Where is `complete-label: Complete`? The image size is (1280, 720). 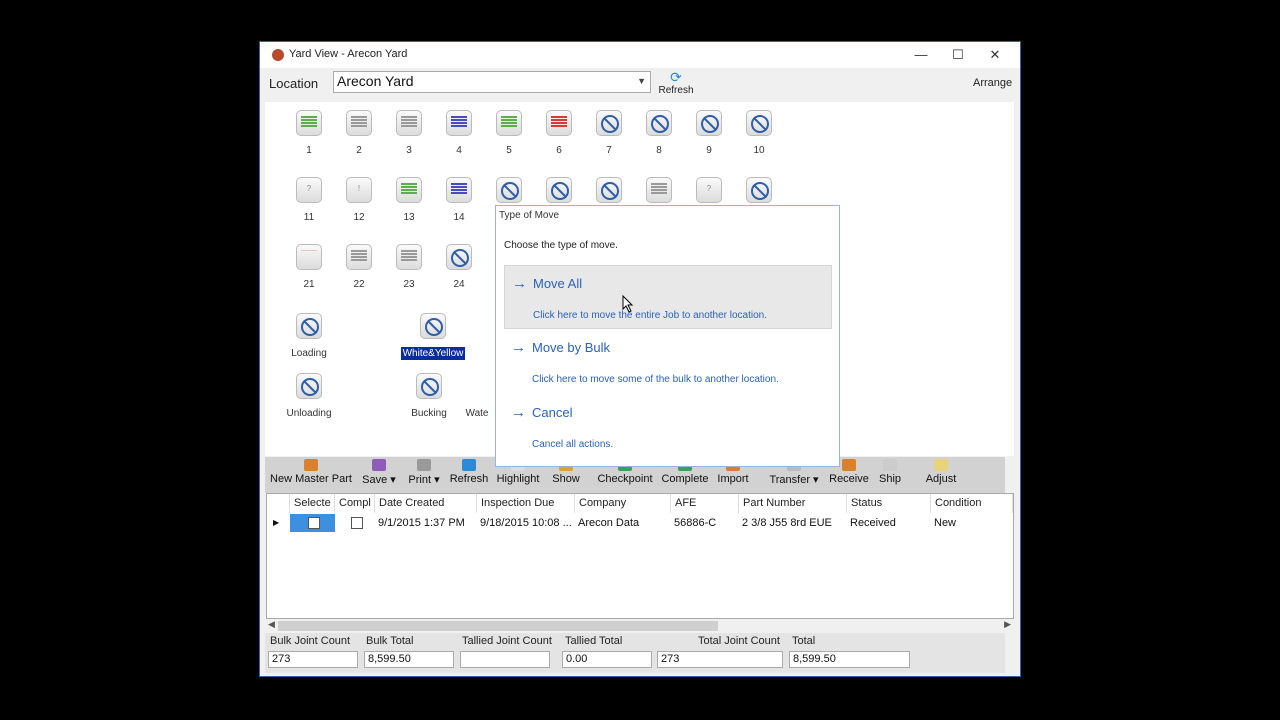
complete-label: Complete is located at coordinates (685, 479).